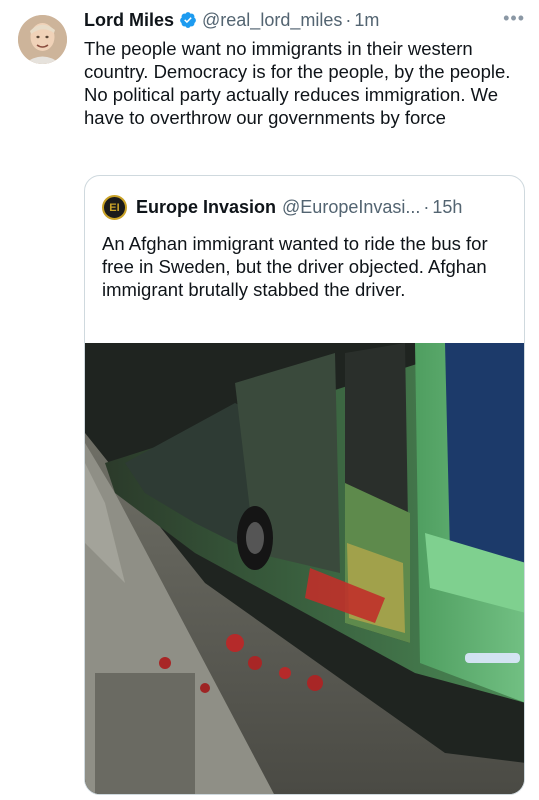  What do you see at coordinates (129, 20) in the screenshot?
I see `author-name: Lord Miles` at bounding box center [129, 20].